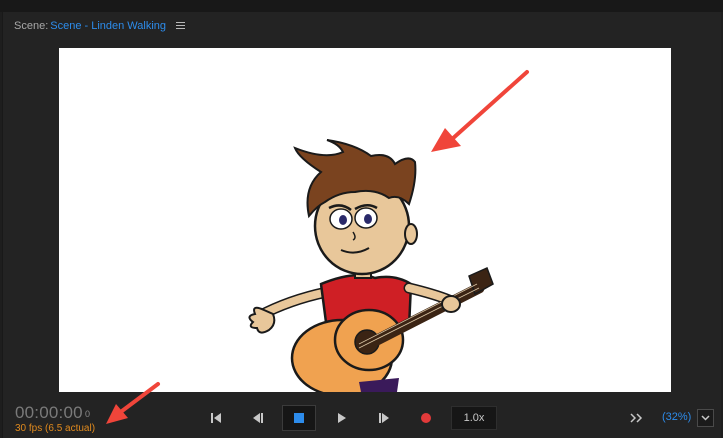 The height and width of the screenshot is (438, 723). Describe the element at coordinates (31, 26) in the screenshot. I see `scene-label: Scene:` at that location.